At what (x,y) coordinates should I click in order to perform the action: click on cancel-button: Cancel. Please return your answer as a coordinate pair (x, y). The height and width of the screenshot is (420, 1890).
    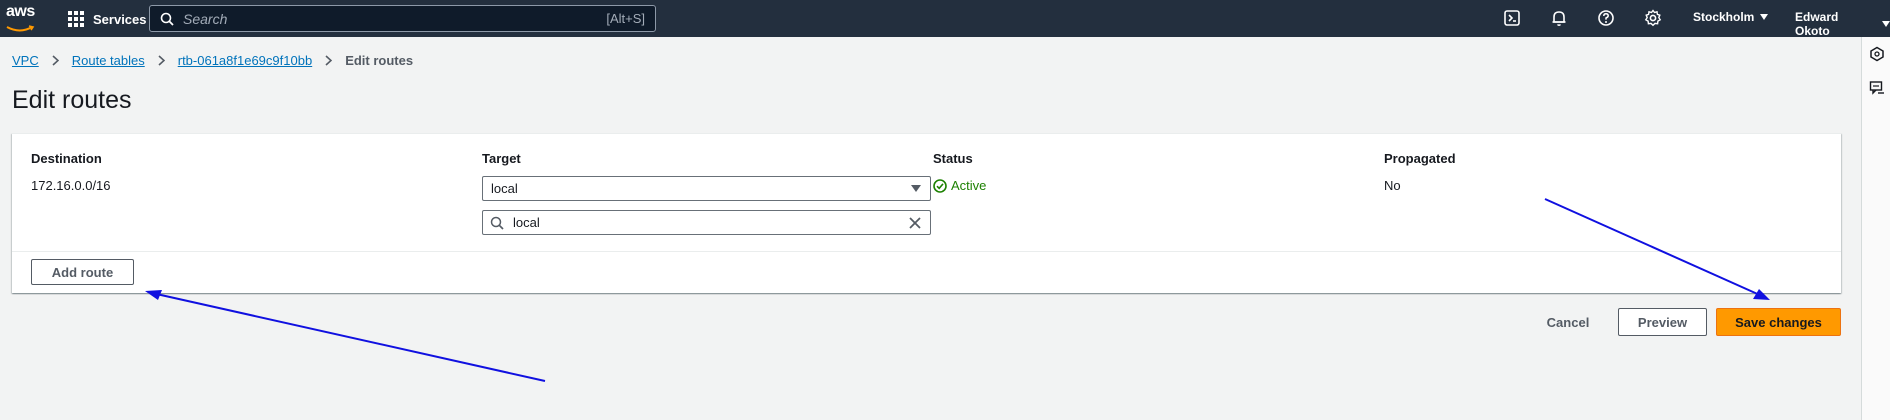
    Looking at the image, I should click on (1568, 322).